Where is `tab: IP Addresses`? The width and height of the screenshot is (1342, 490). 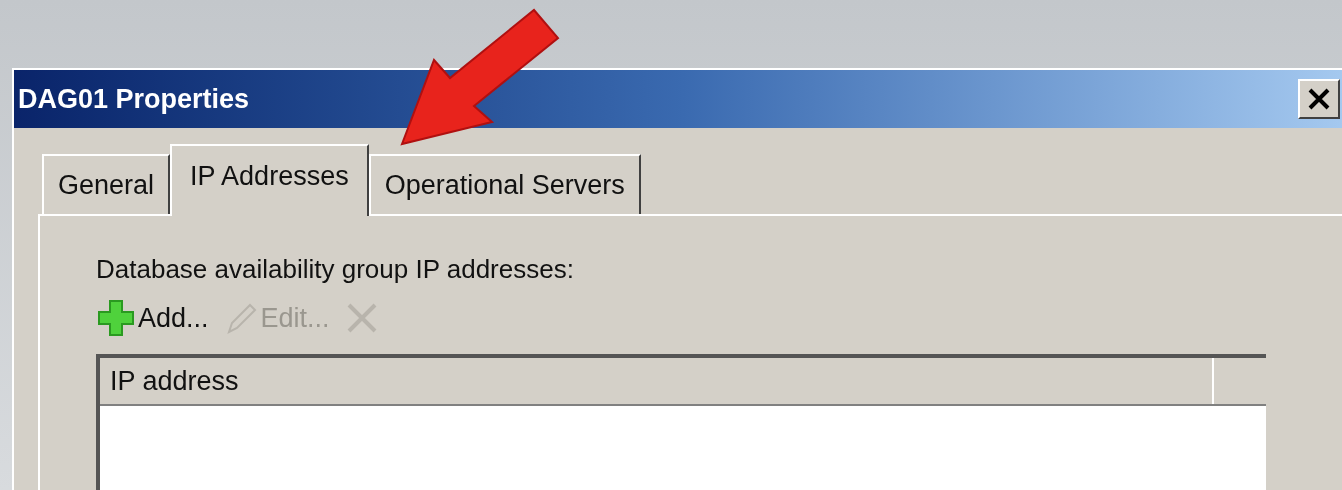
tab: IP Addresses is located at coordinates (269, 180).